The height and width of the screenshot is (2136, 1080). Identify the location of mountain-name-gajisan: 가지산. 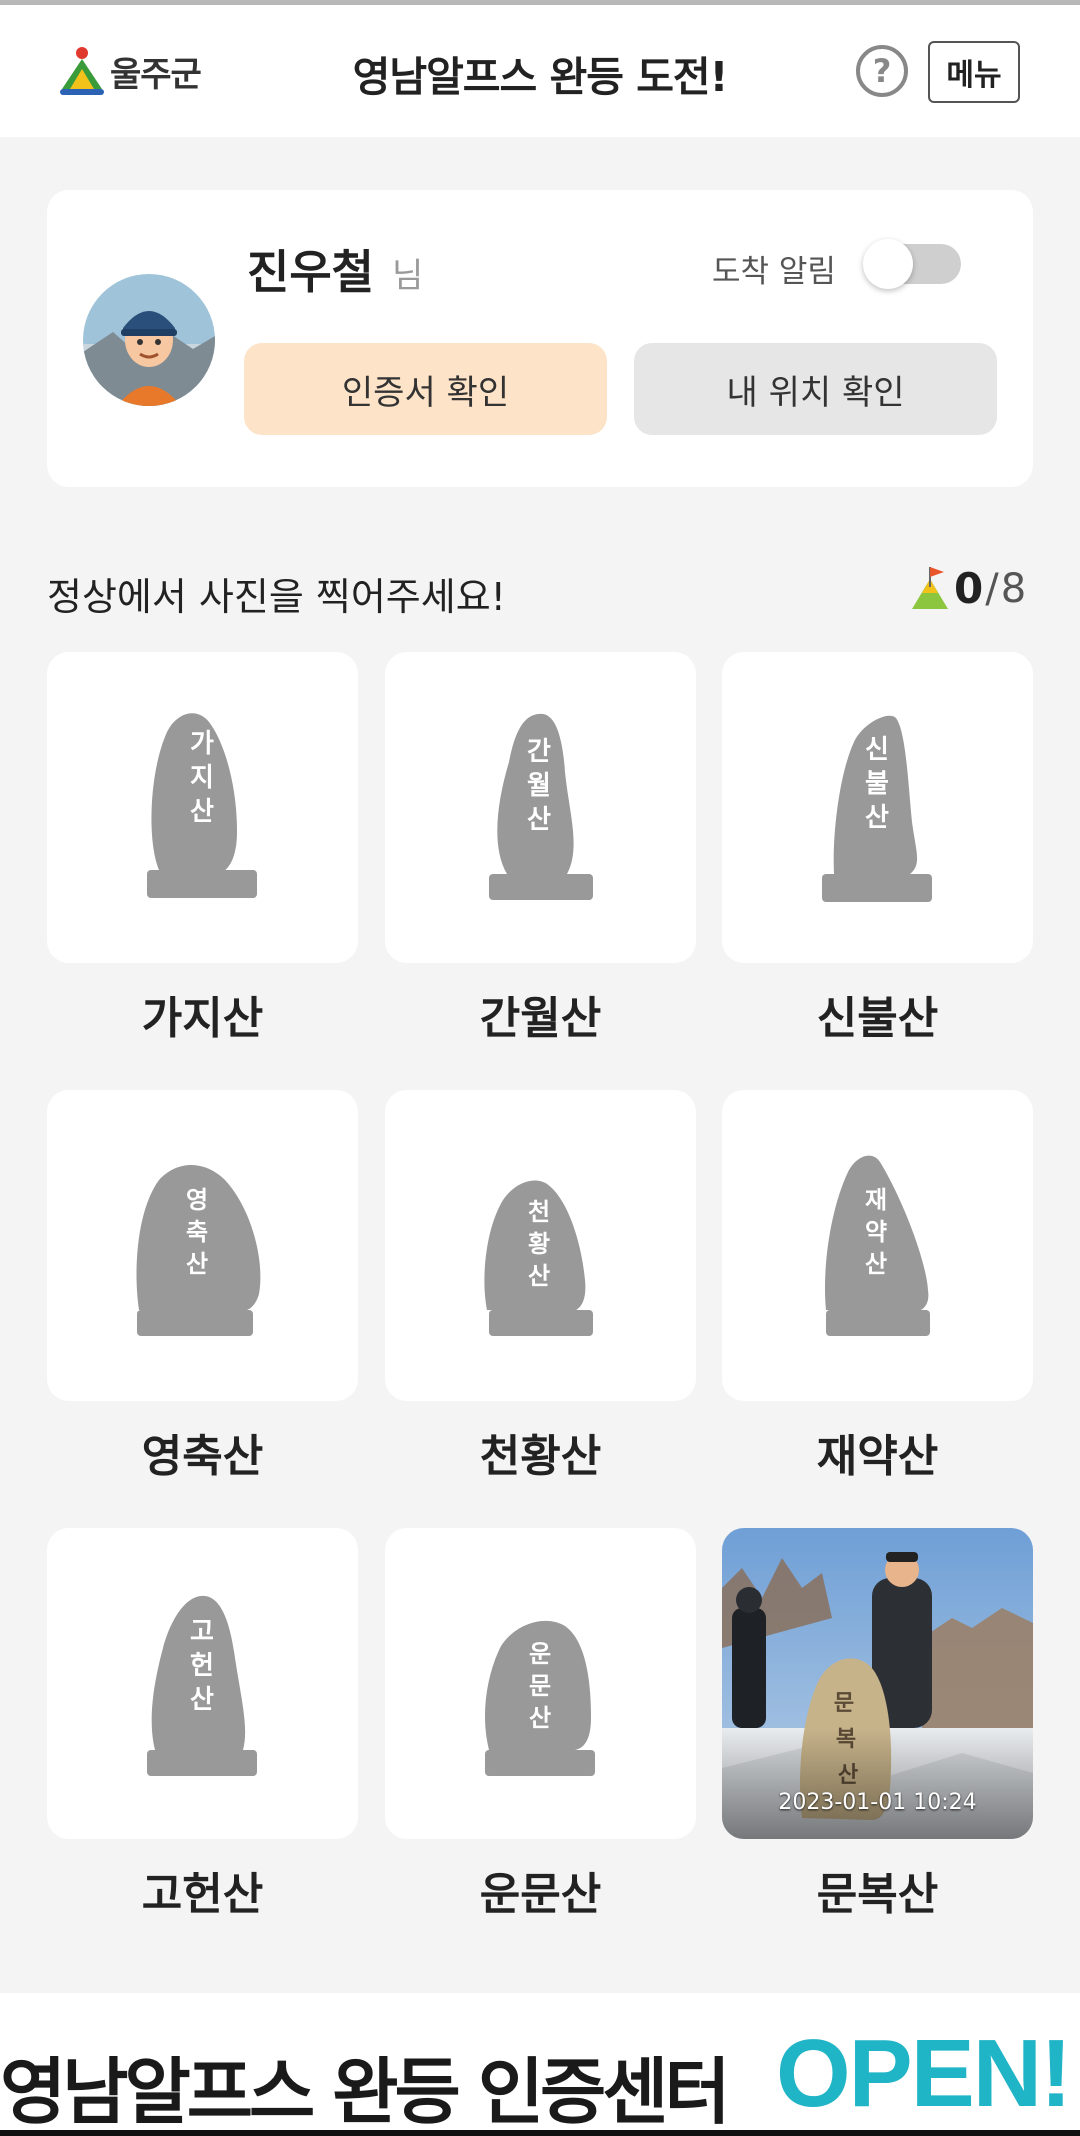
(202, 1018).